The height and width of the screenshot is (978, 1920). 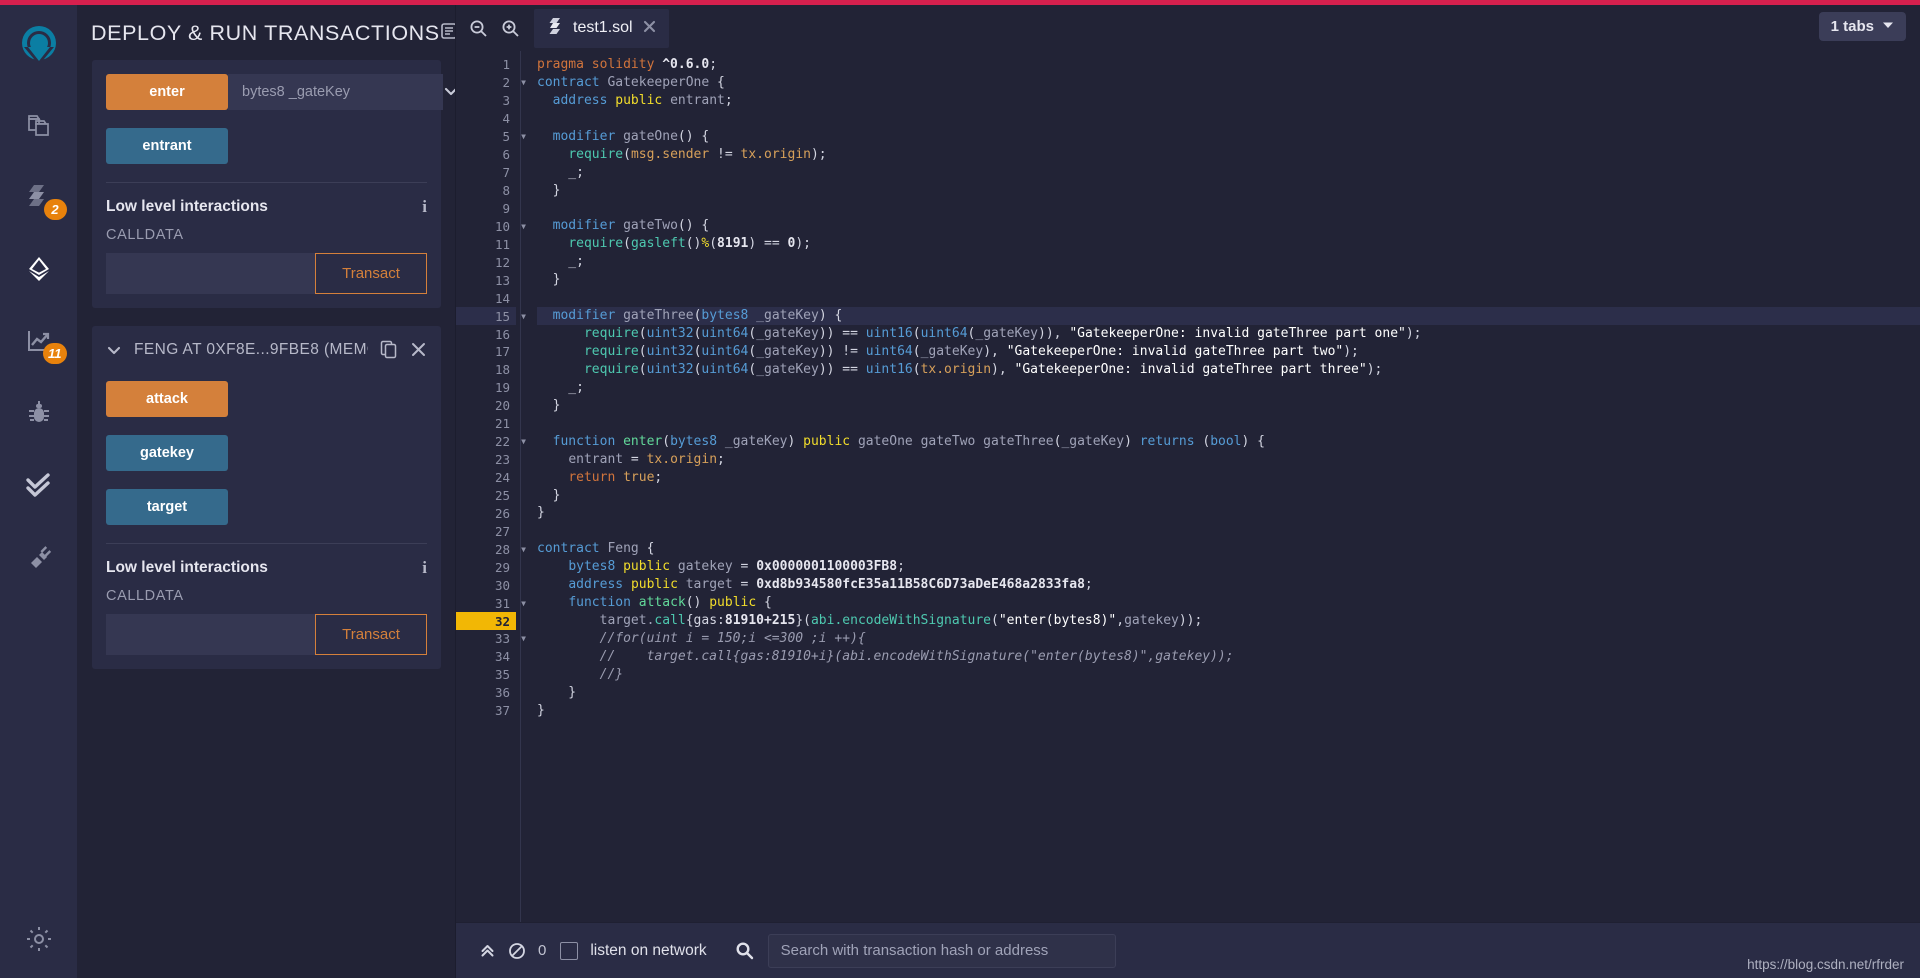 I want to click on search-input, so click(x=941, y=950).